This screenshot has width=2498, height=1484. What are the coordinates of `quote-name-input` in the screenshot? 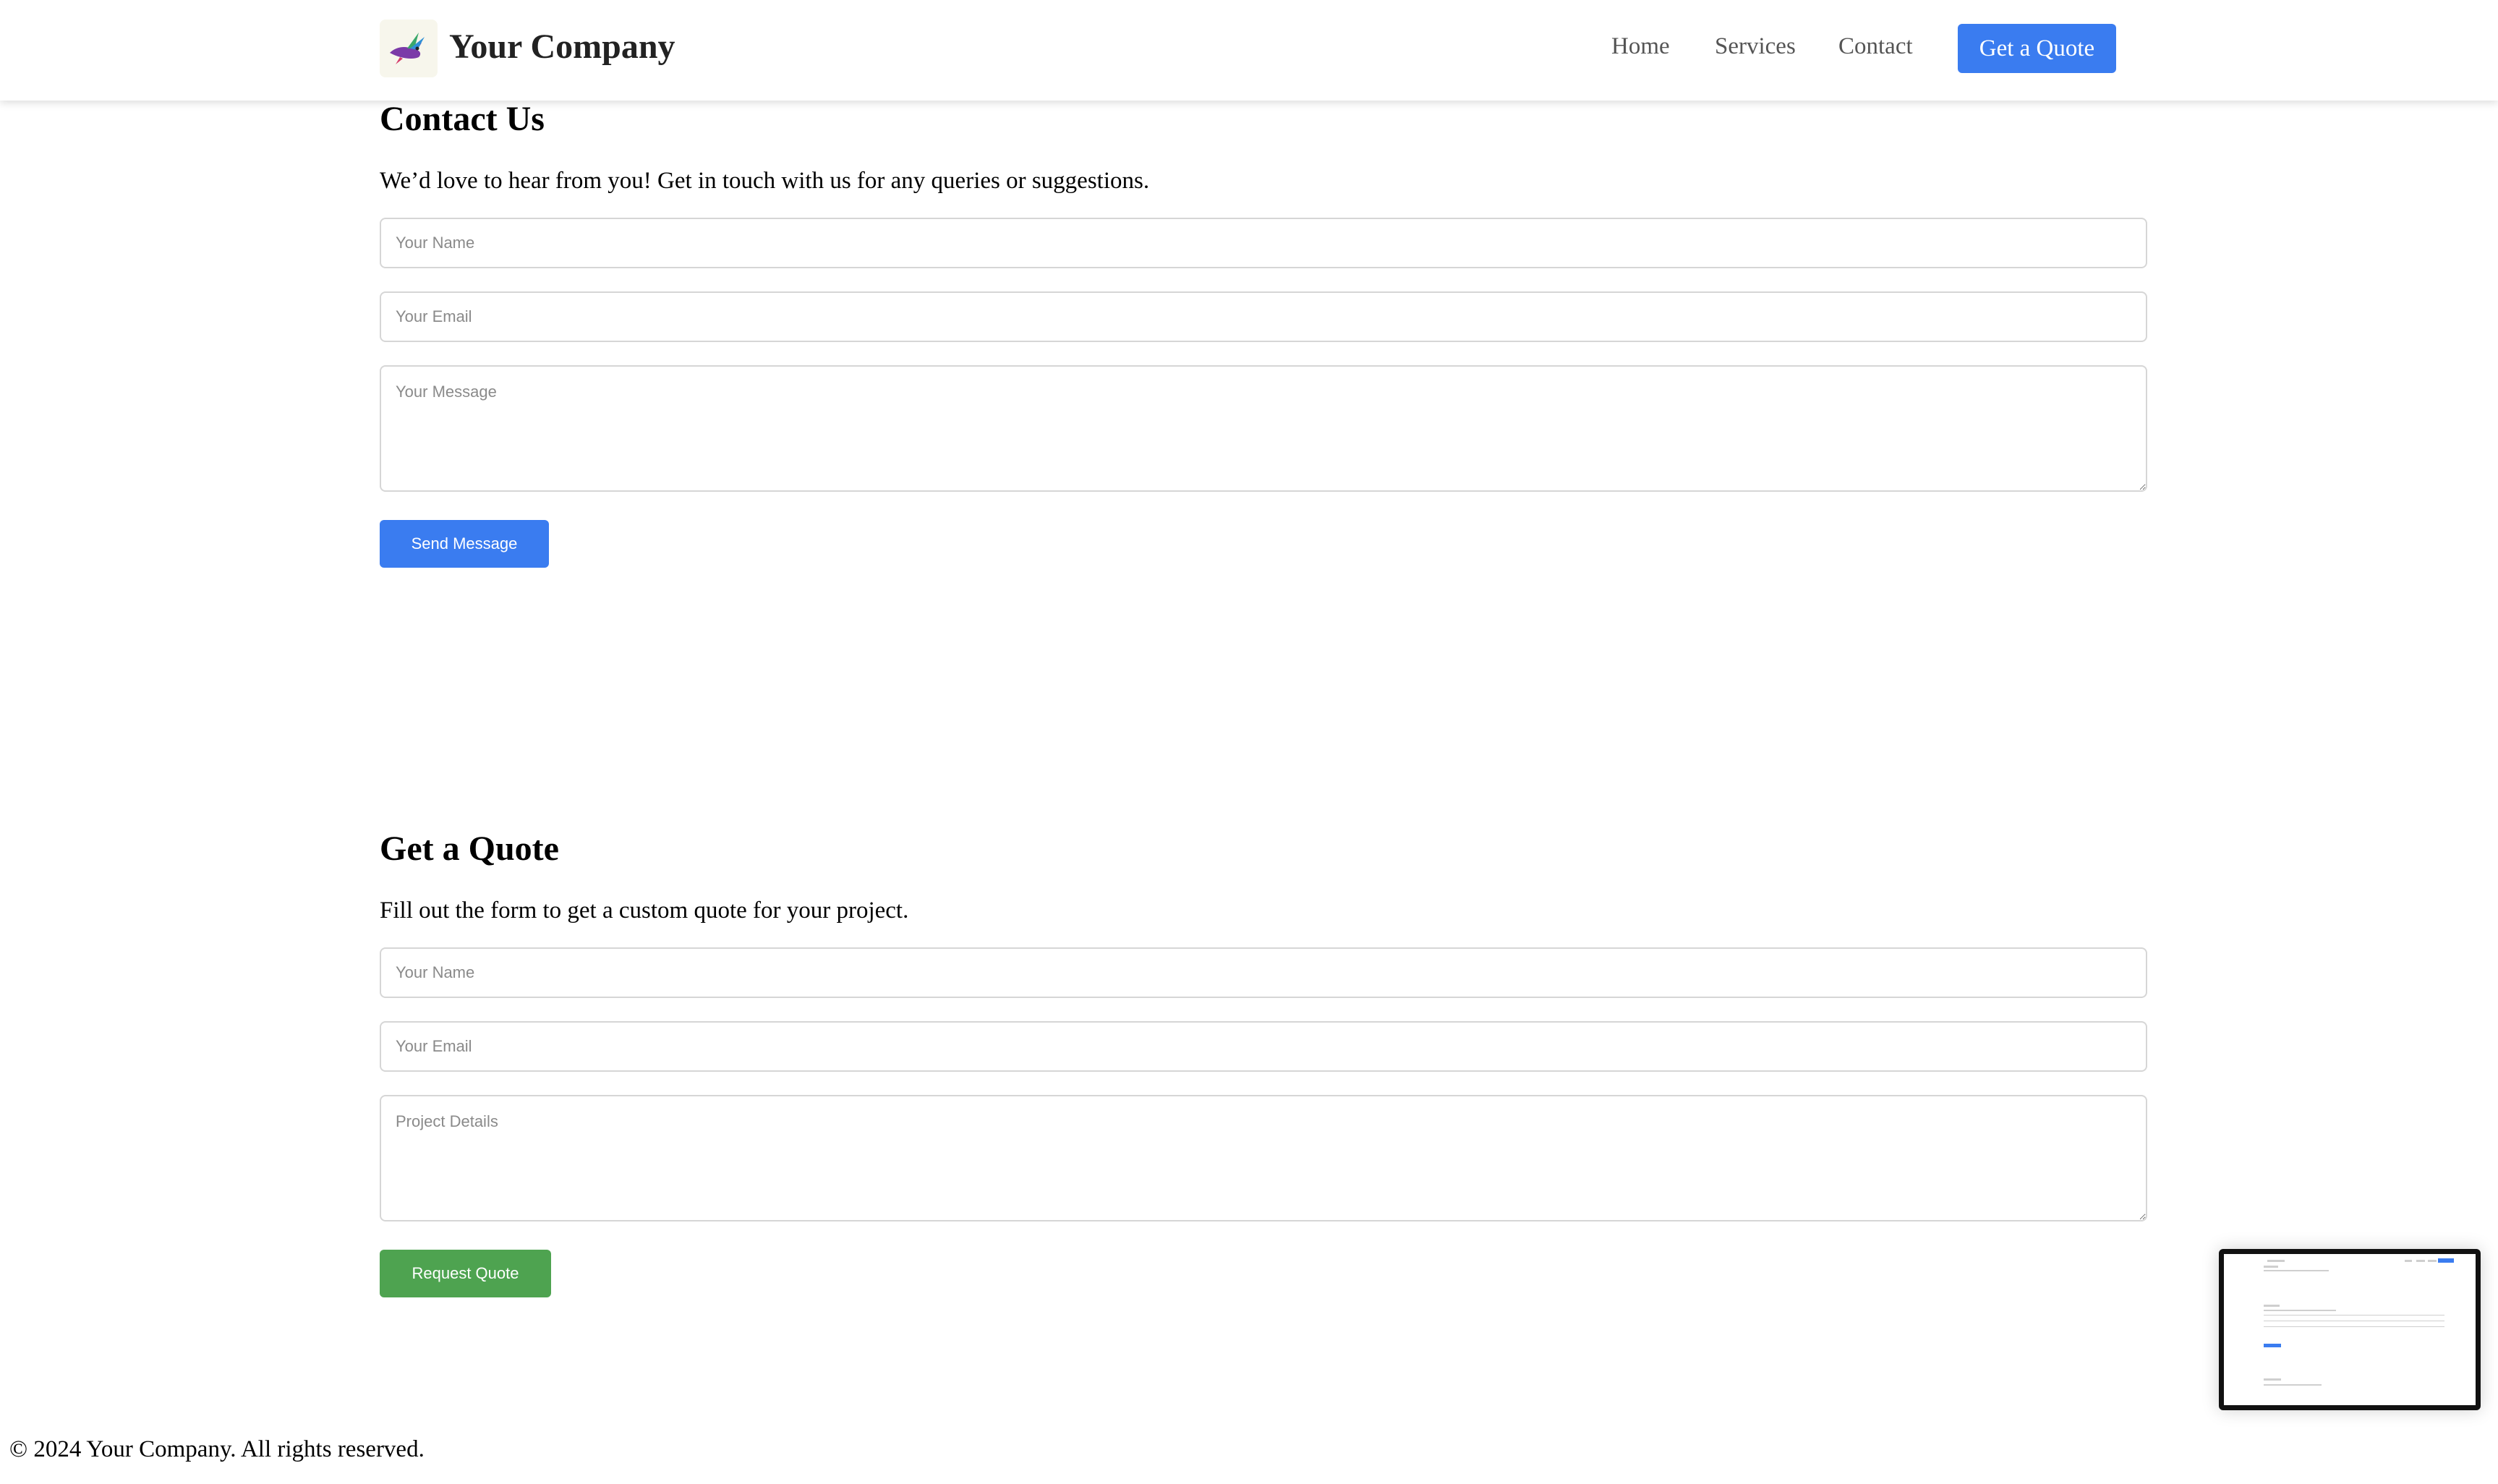 It's located at (1264, 972).